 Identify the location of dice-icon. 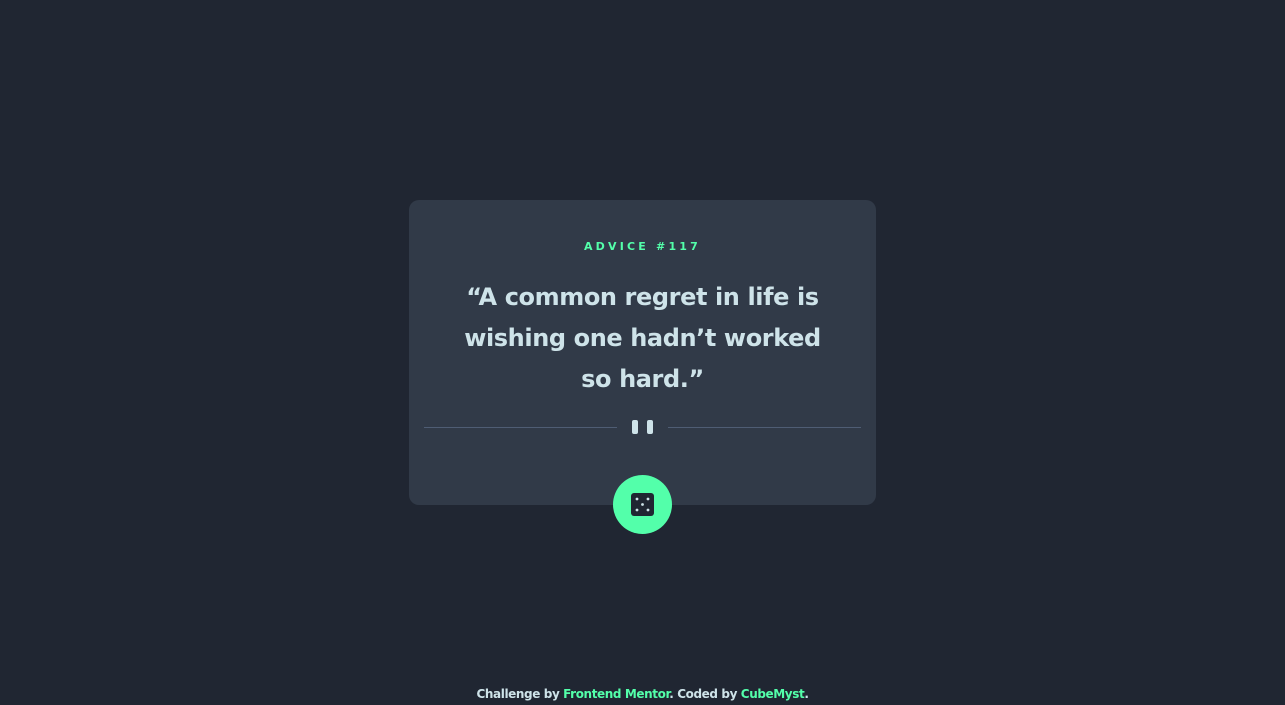
(642, 504).